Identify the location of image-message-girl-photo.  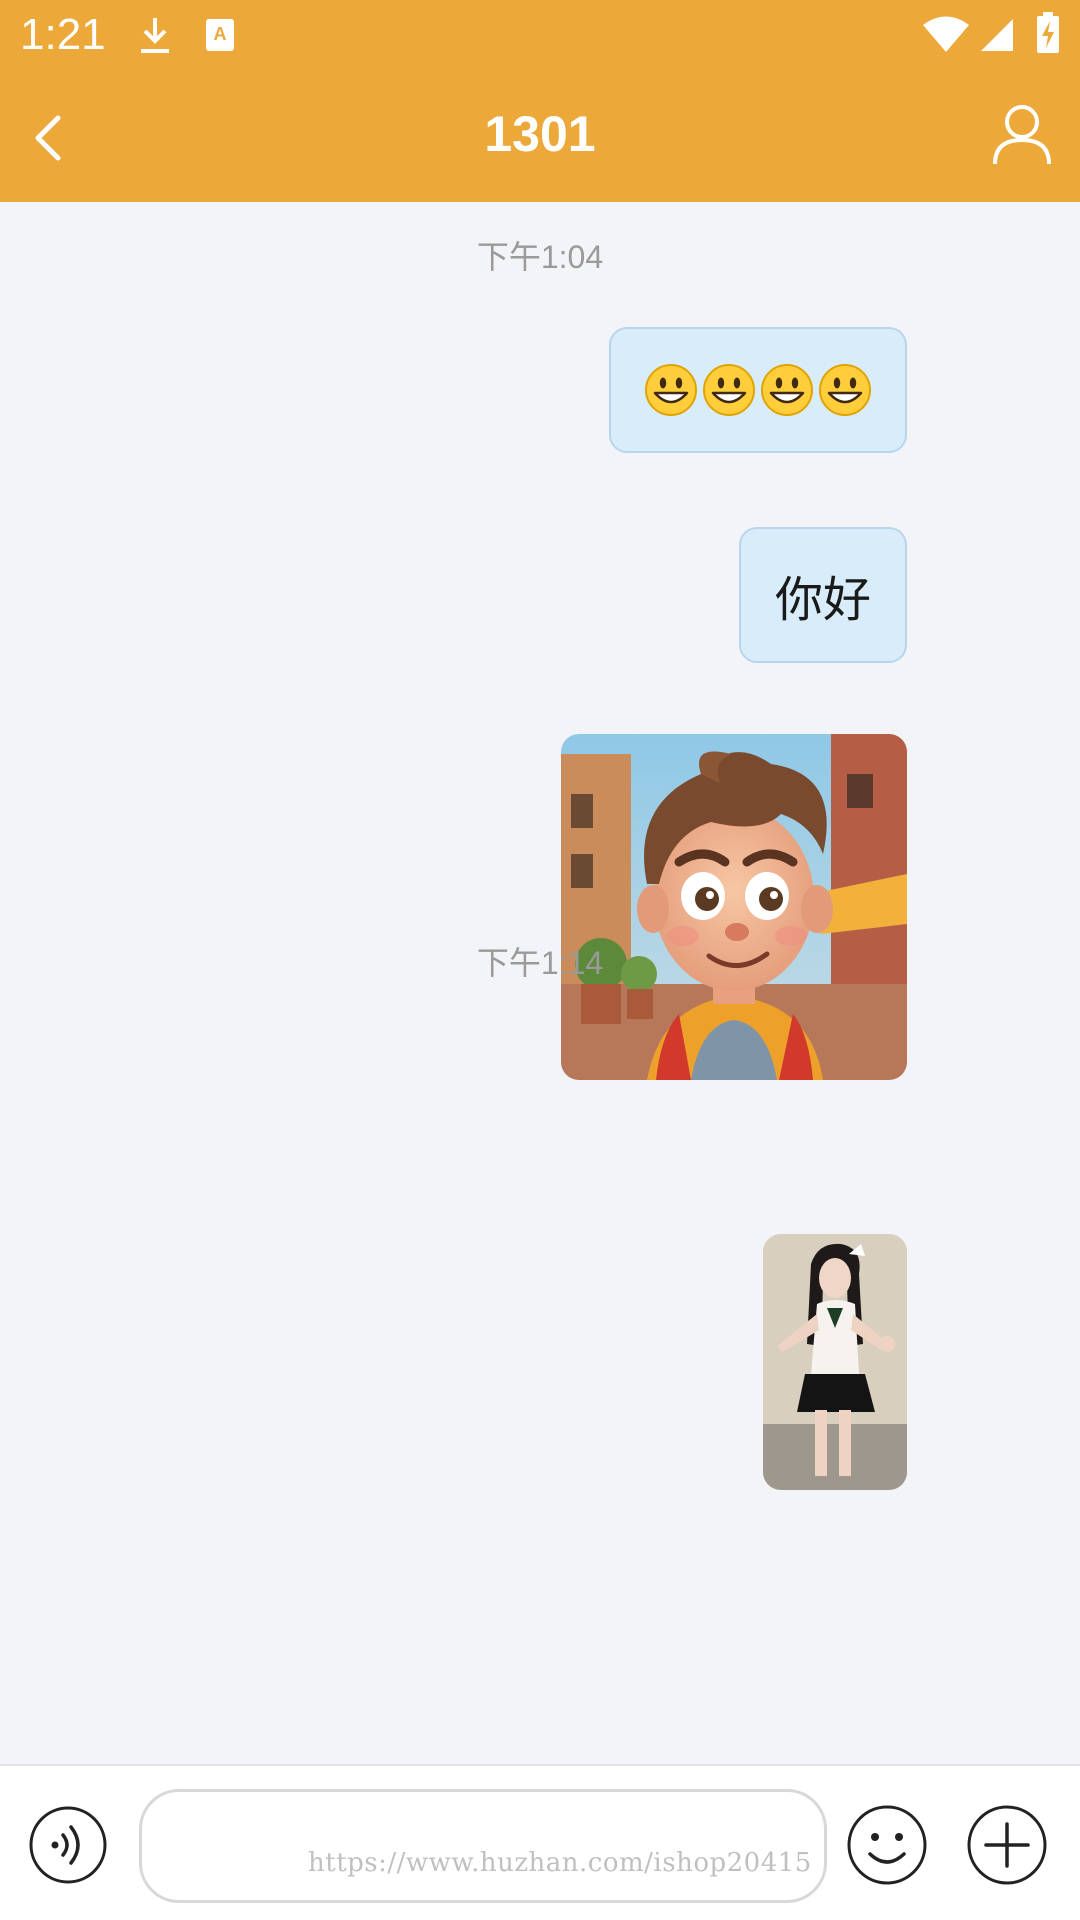
(835, 1362).